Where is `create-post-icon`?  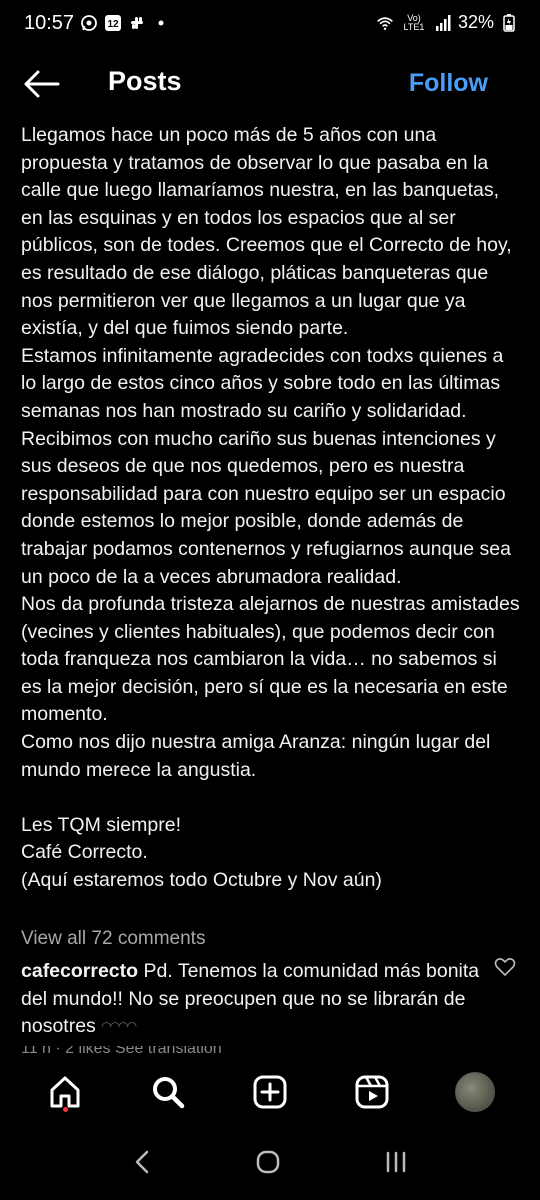
create-post-icon is located at coordinates (270, 1092).